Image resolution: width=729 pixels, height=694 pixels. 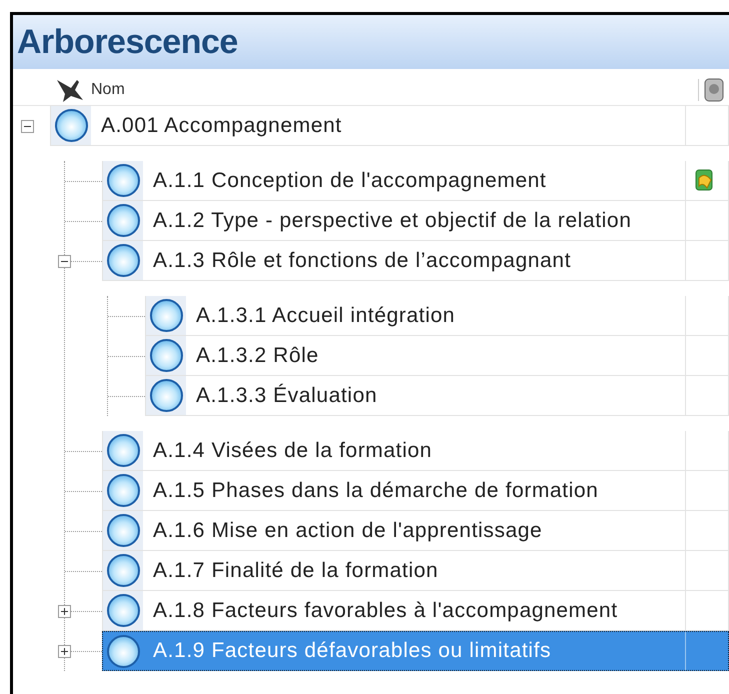 I want to click on node-label: A.1.3.1 Accueil intégration, so click(x=325, y=315).